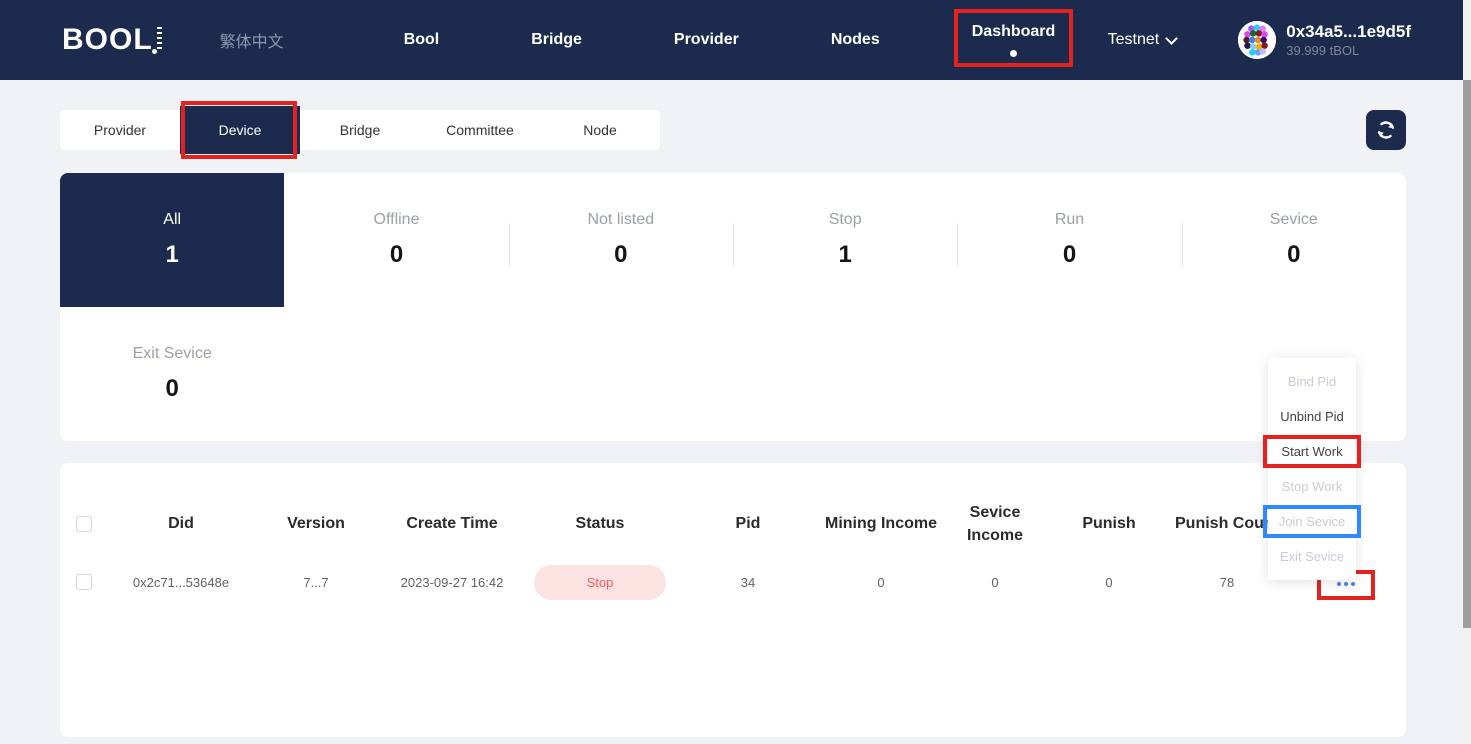 This screenshot has height=744, width=1471. I want to click on nav-label: Provider, so click(706, 39).